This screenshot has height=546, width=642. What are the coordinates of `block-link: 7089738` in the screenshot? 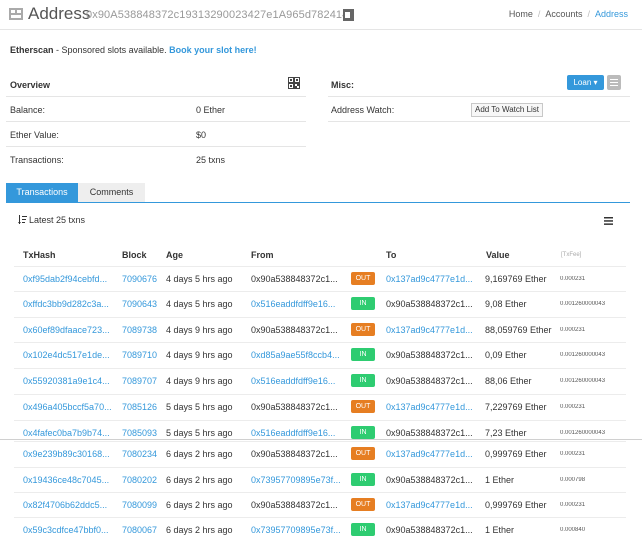 It's located at (142, 330).